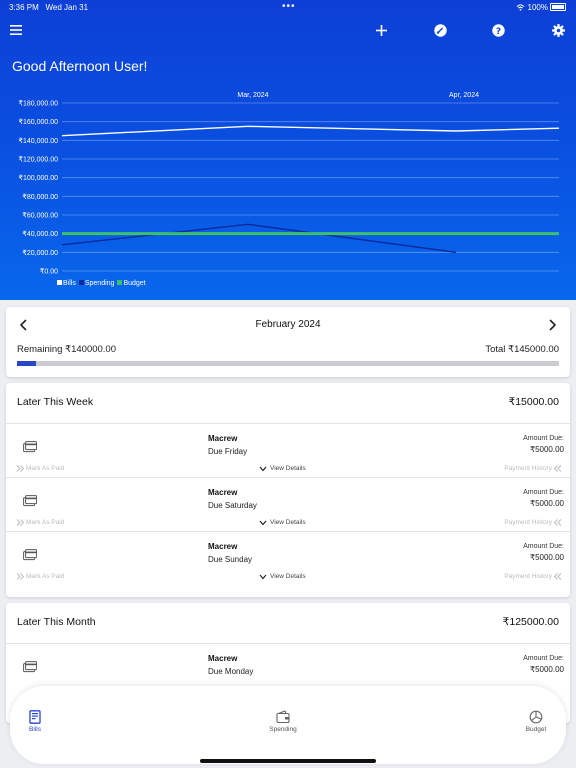  I want to click on x-tick-label: Apr, 2024, so click(464, 95).